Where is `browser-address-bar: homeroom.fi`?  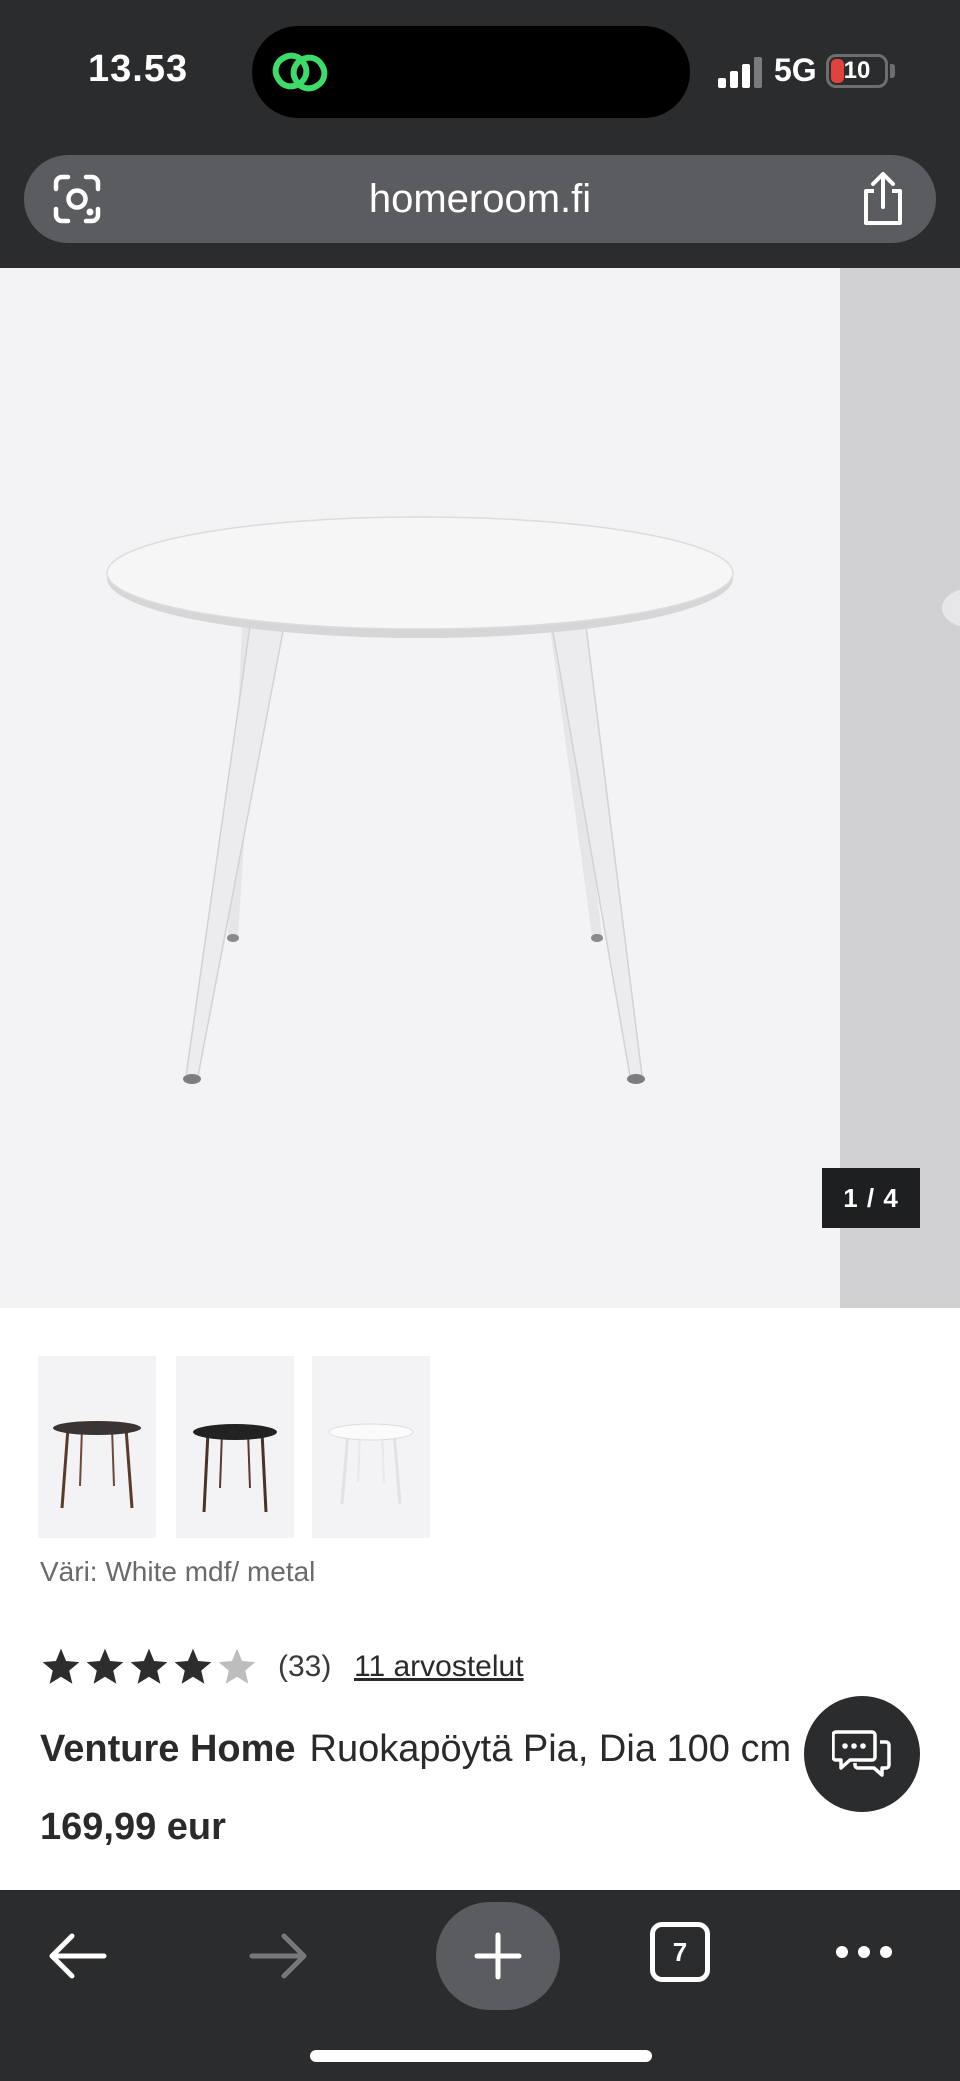
browser-address-bar: homeroom.fi is located at coordinates (480, 204).